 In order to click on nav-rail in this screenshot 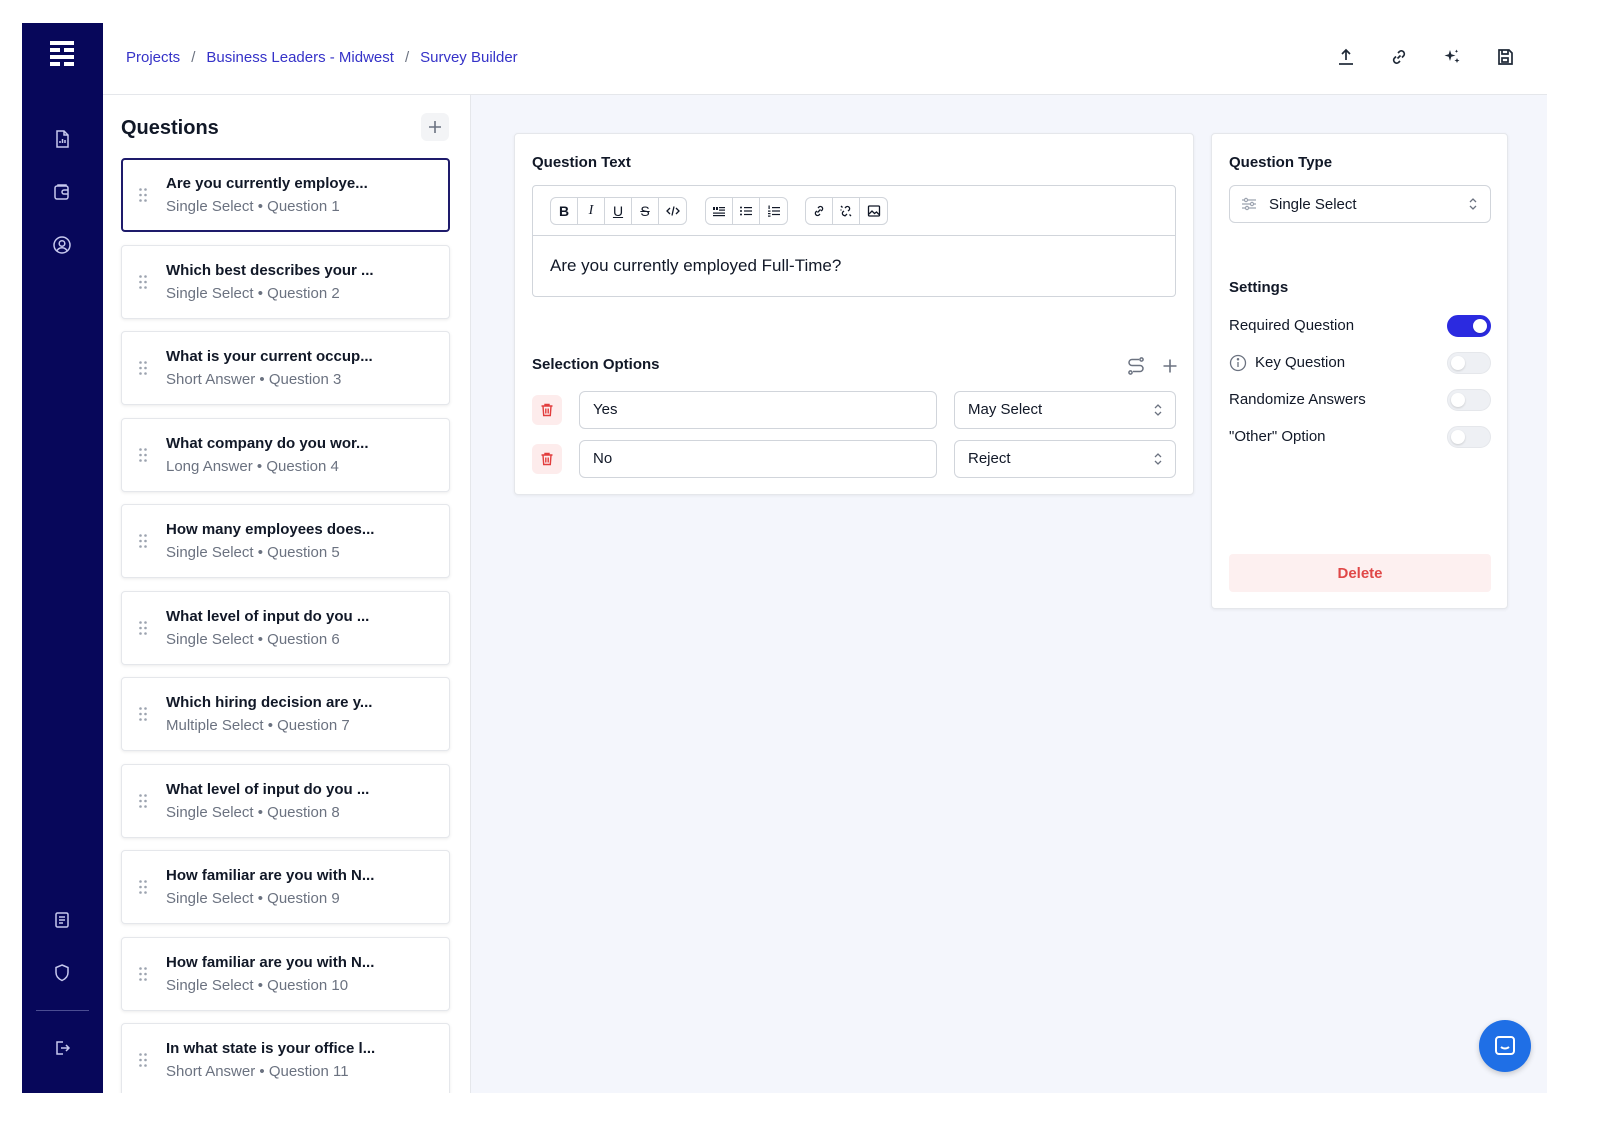, I will do `click(62, 558)`.